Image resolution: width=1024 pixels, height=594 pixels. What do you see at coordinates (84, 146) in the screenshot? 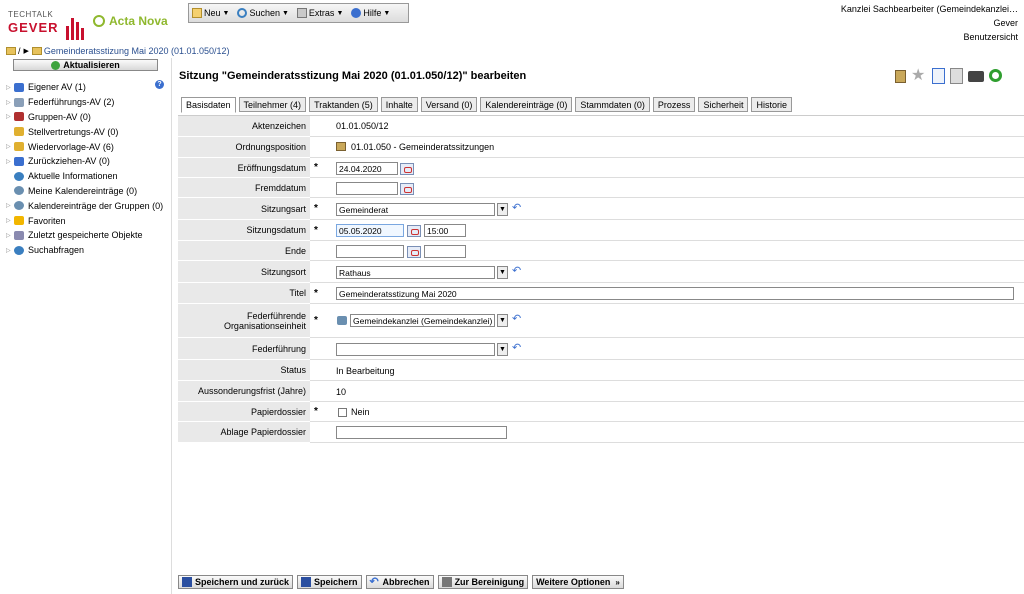
I see `sidebar-item-wiedervorlage-av: ▷ Wiedervorlage-AV (6)` at bounding box center [84, 146].